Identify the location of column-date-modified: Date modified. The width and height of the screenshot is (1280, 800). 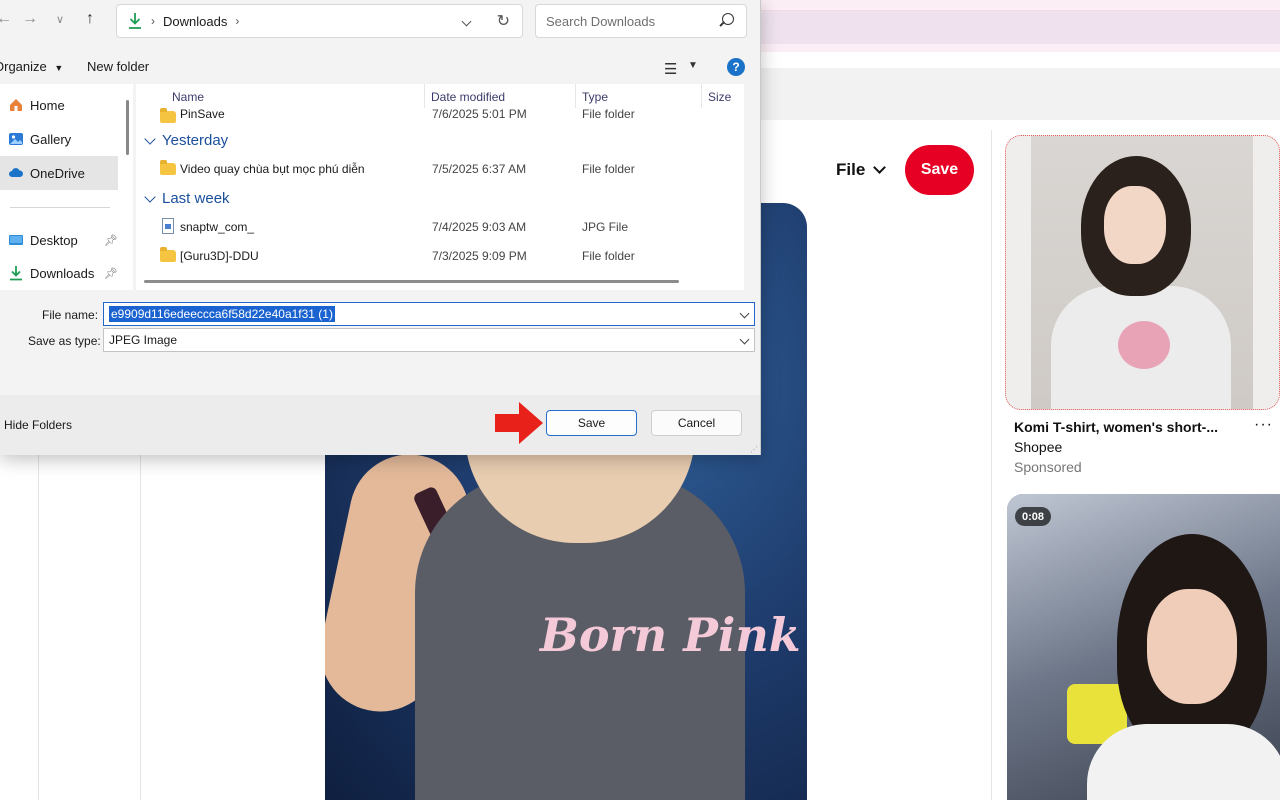
(468, 97).